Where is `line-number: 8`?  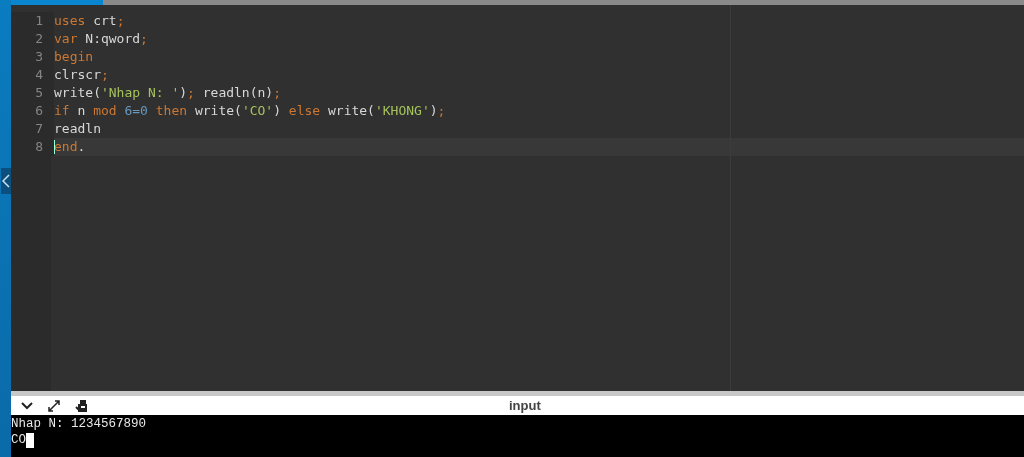 line-number: 8 is located at coordinates (32, 147).